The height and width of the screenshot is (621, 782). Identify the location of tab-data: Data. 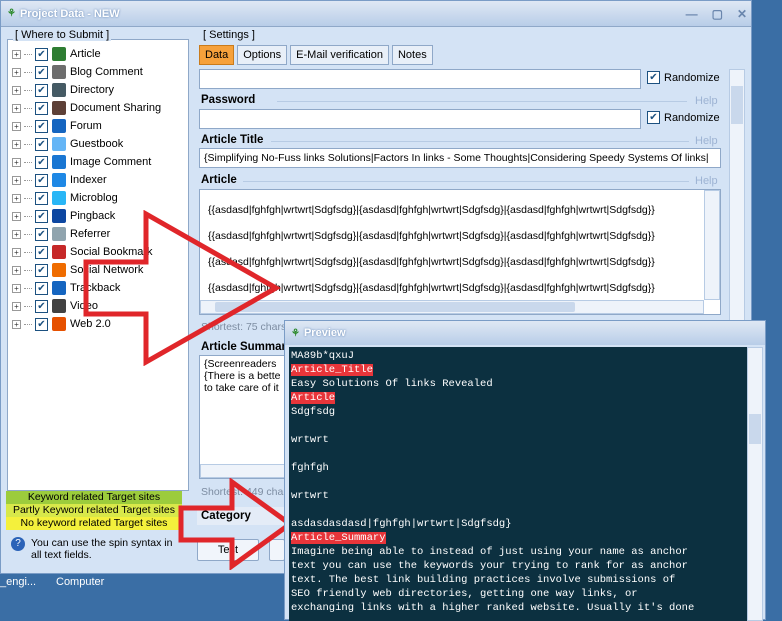
(217, 55).